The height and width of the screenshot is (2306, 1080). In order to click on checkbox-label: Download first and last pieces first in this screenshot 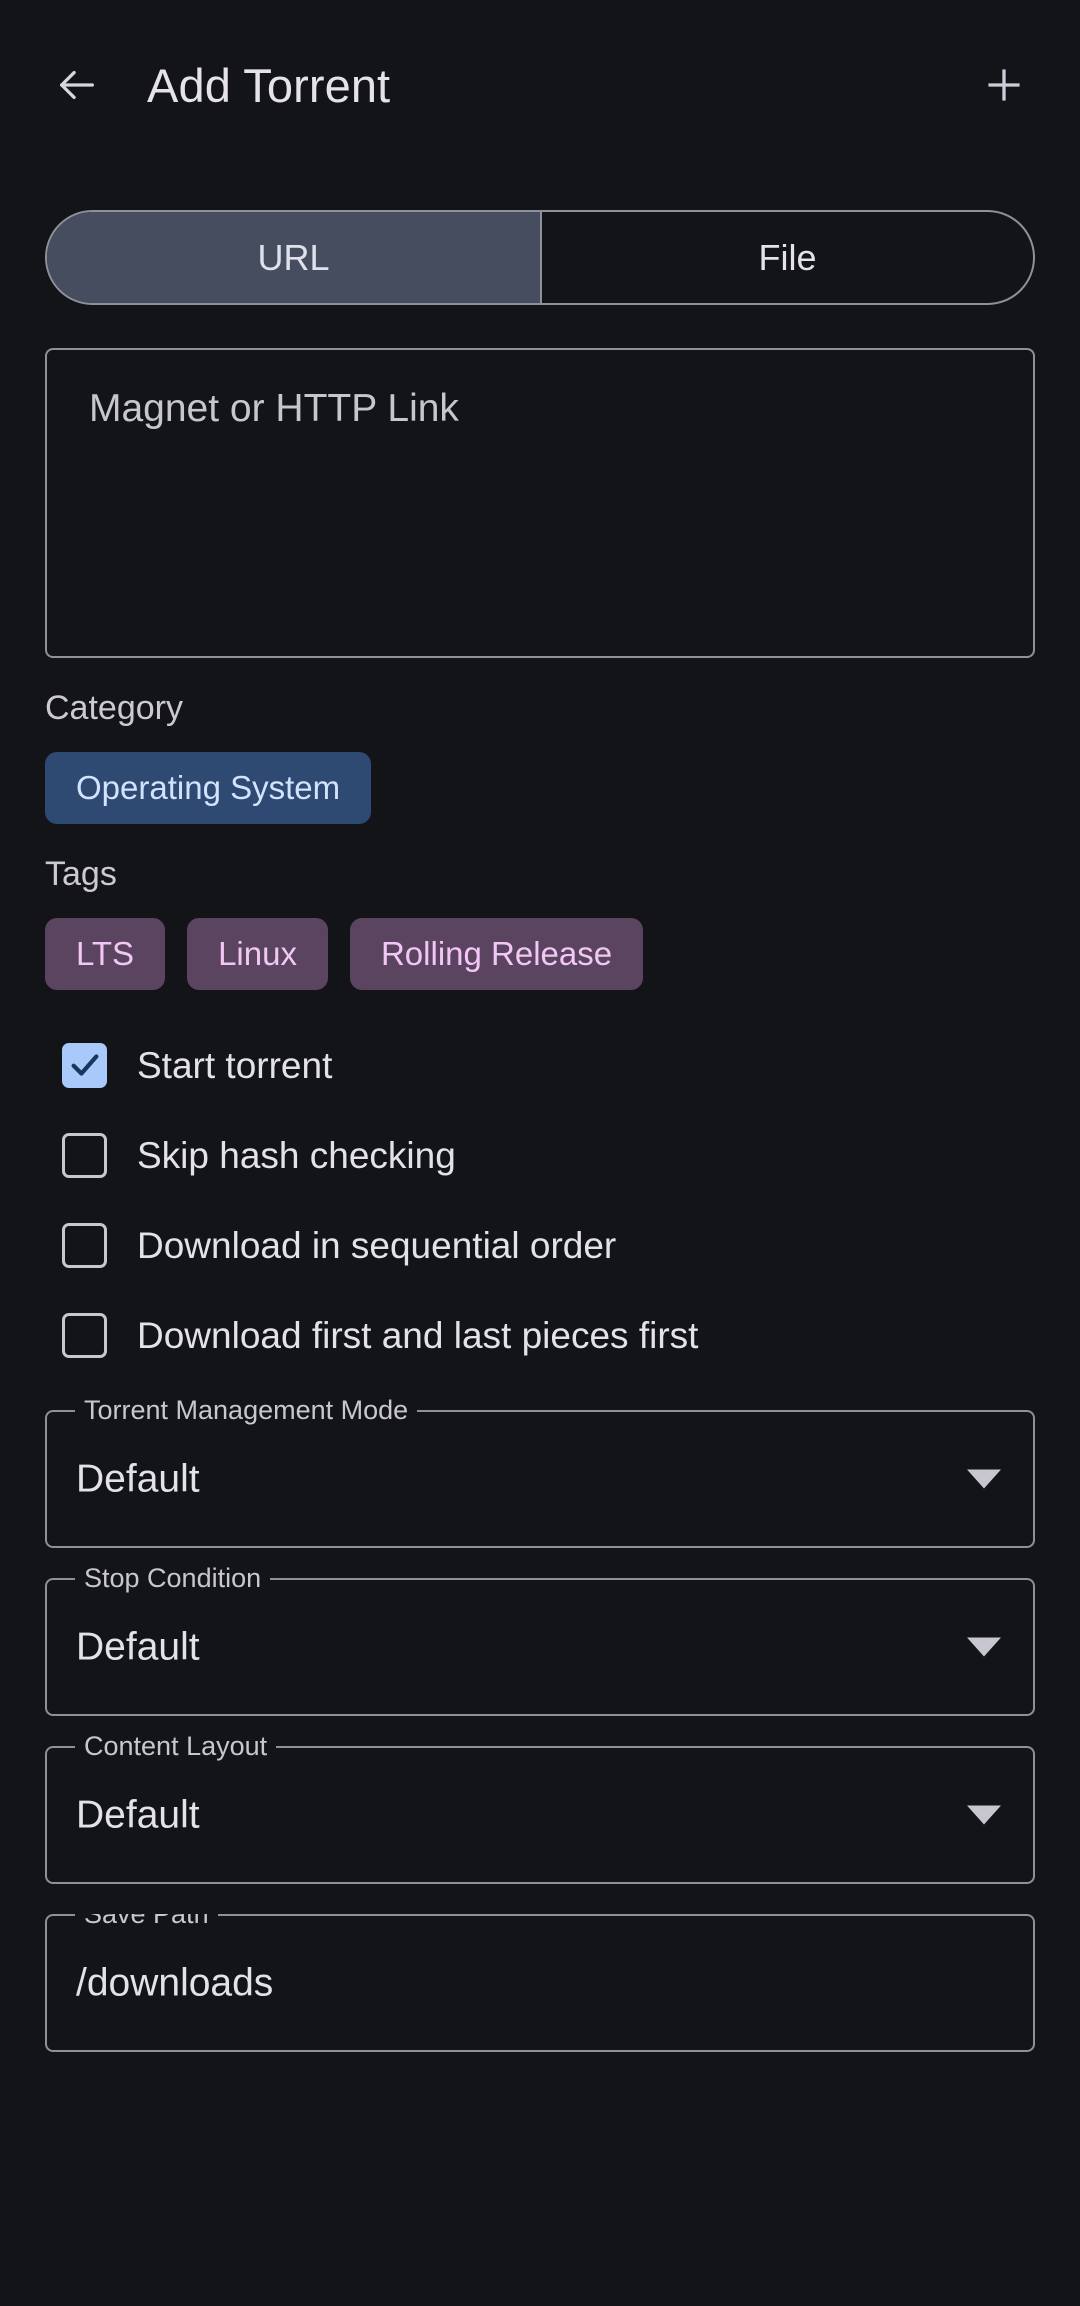, I will do `click(418, 1335)`.